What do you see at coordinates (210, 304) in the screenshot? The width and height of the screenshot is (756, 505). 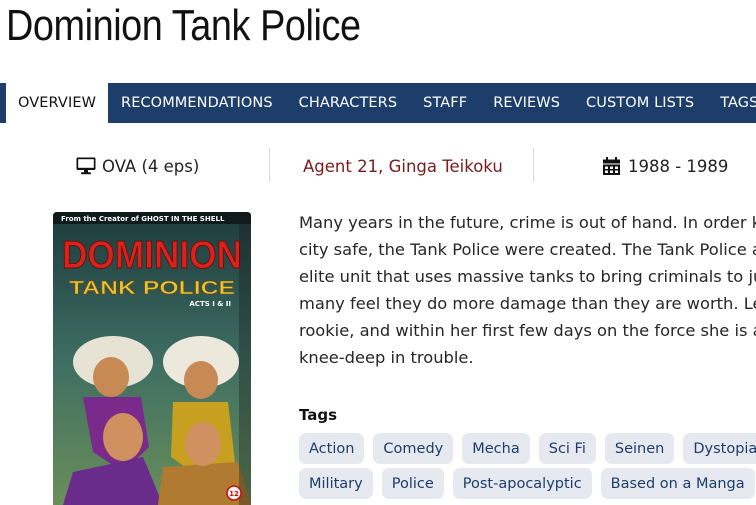 I see `cover-logo-acts: ACTS I & II` at bounding box center [210, 304].